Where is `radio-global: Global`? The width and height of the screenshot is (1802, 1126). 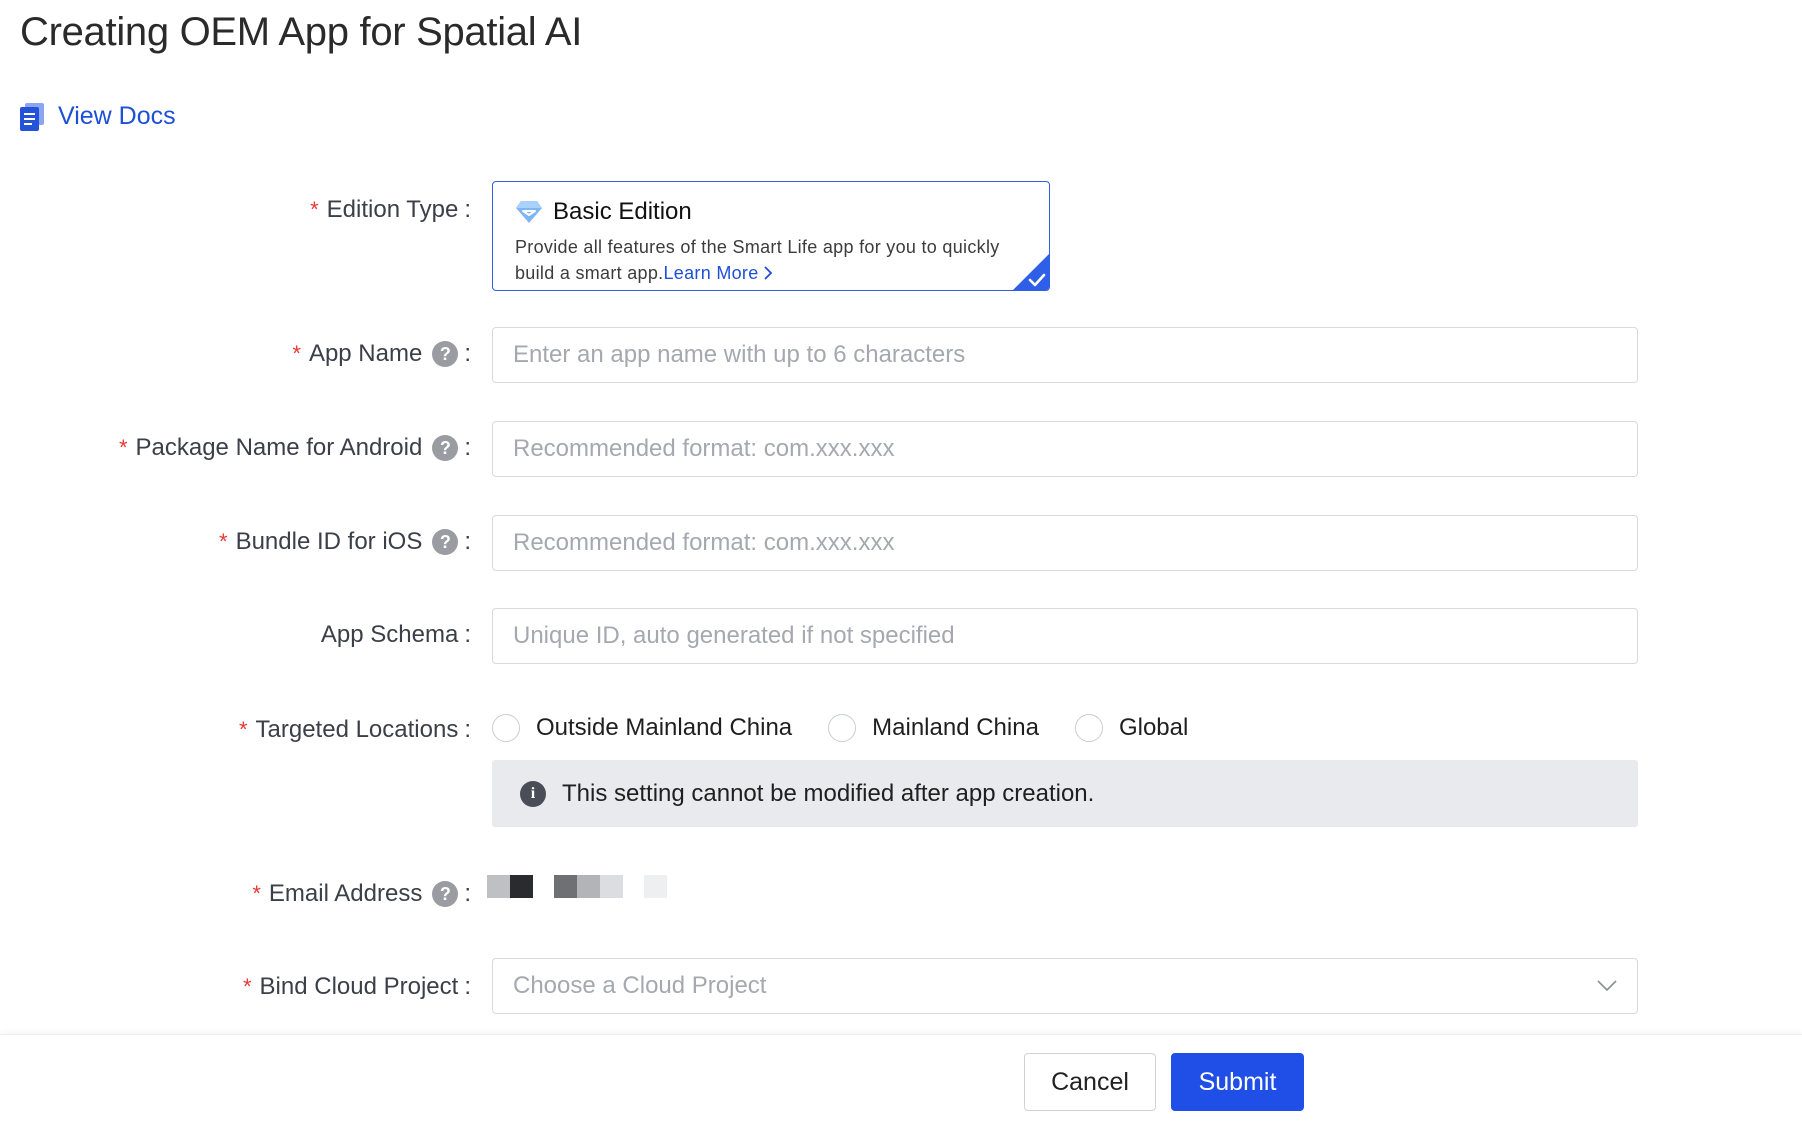
radio-global: Global is located at coordinates (1131, 728).